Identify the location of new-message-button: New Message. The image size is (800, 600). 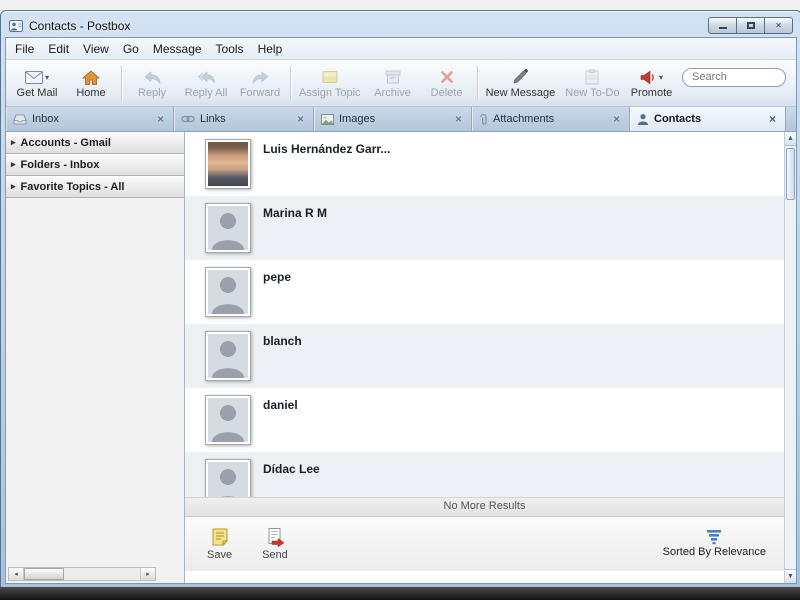
(521, 83).